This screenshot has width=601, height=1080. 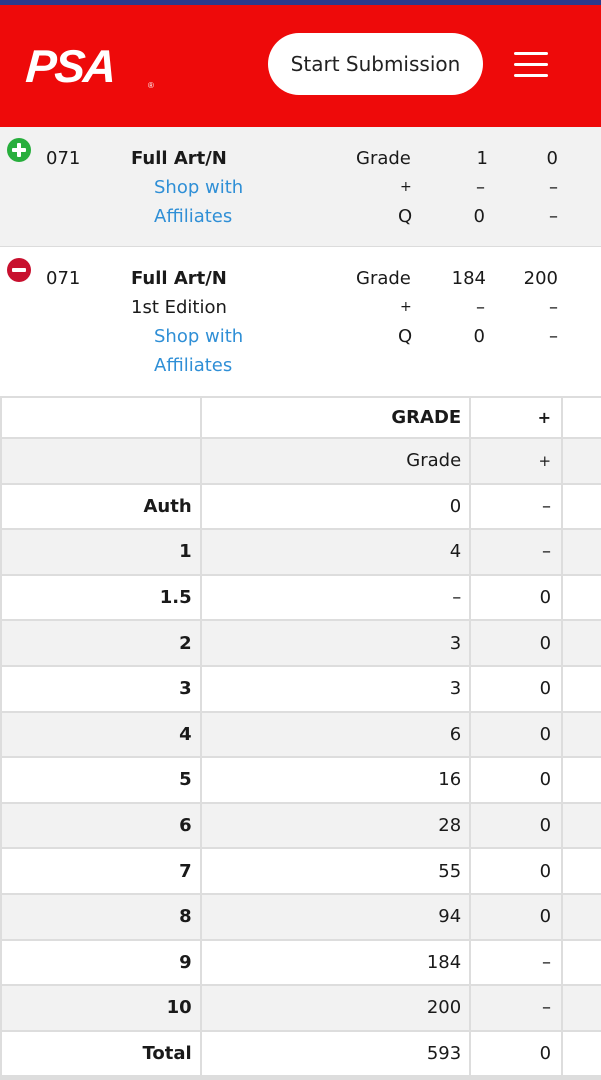 What do you see at coordinates (335, 825) in the screenshot?
I see `population-cell: 28` at bounding box center [335, 825].